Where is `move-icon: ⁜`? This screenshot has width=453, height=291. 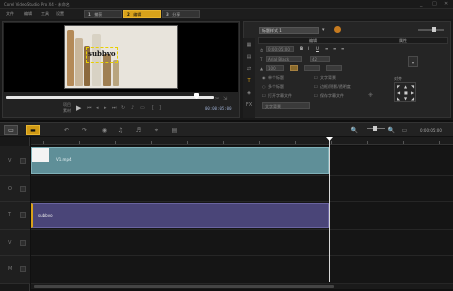
move-icon: ⁜ is located at coordinates (370, 95).